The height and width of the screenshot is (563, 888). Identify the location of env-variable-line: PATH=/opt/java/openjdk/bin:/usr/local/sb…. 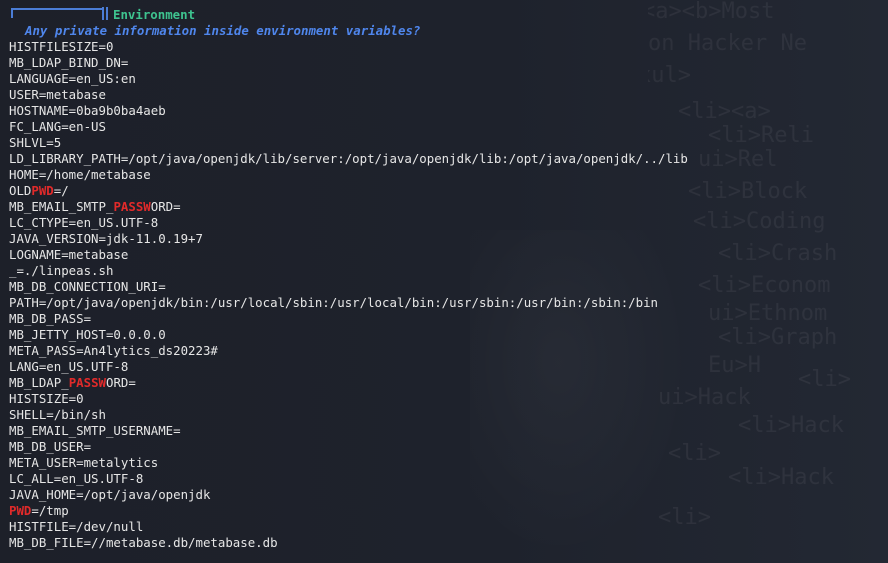
(448, 303).